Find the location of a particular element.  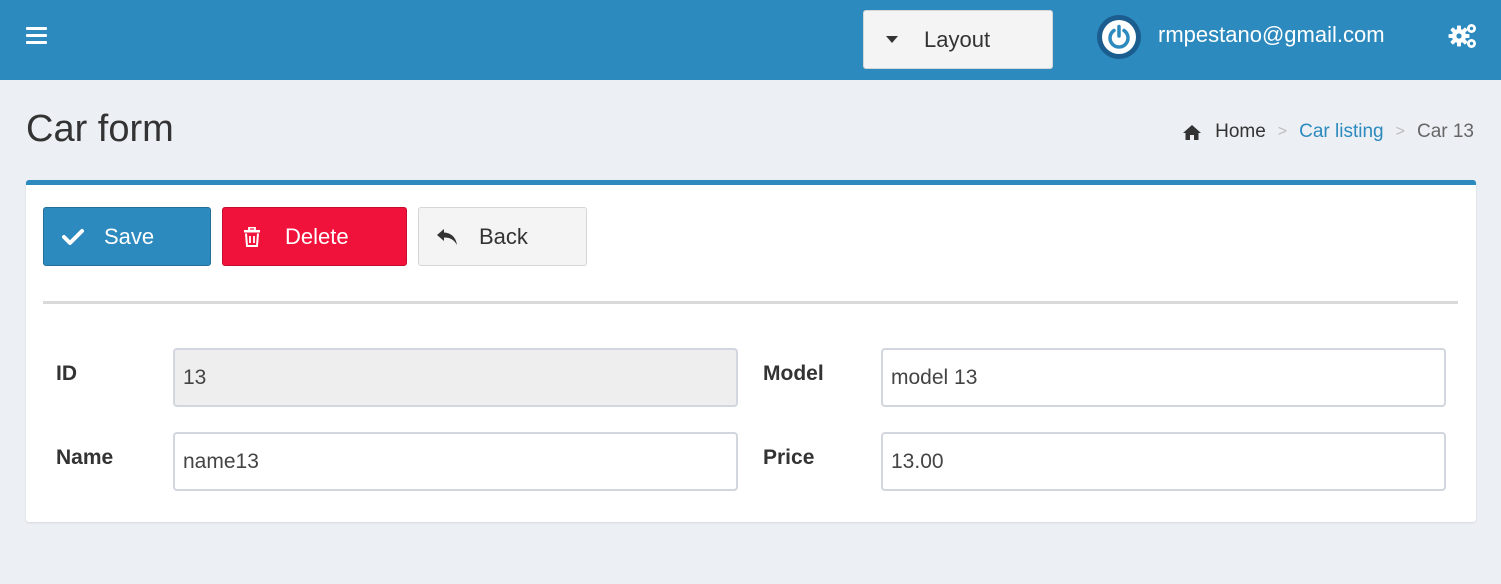

avatar is located at coordinates (1119, 37).